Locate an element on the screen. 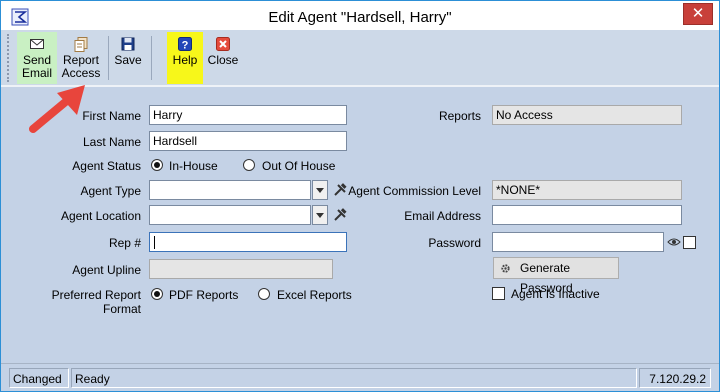 This screenshot has width=720, height=392. window-title: Edit Agent "Hardsell, Harry" is located at coordinates (360, 17).